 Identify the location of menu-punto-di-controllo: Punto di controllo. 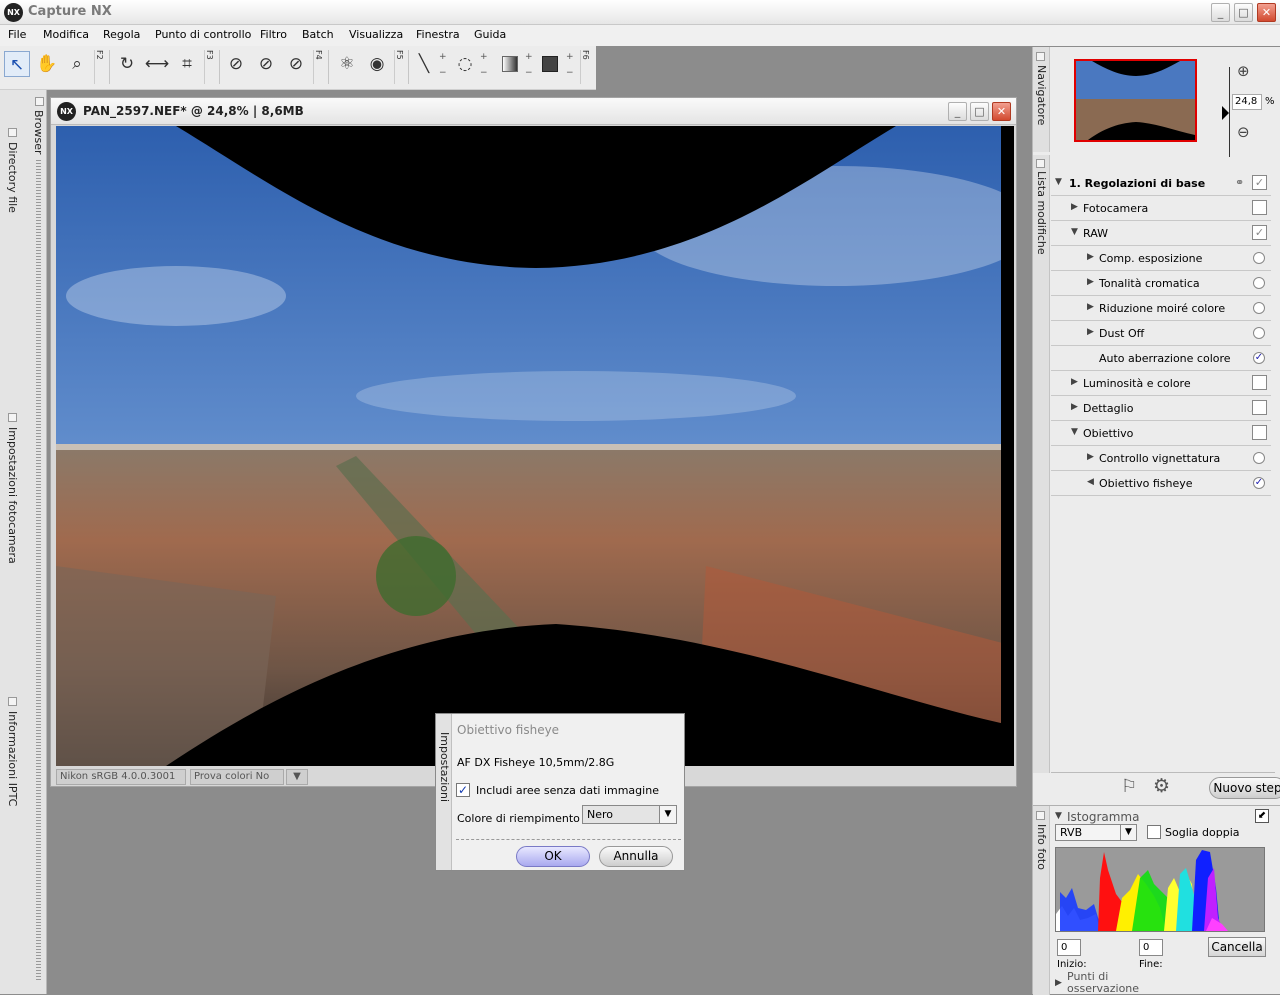
(203, 34).